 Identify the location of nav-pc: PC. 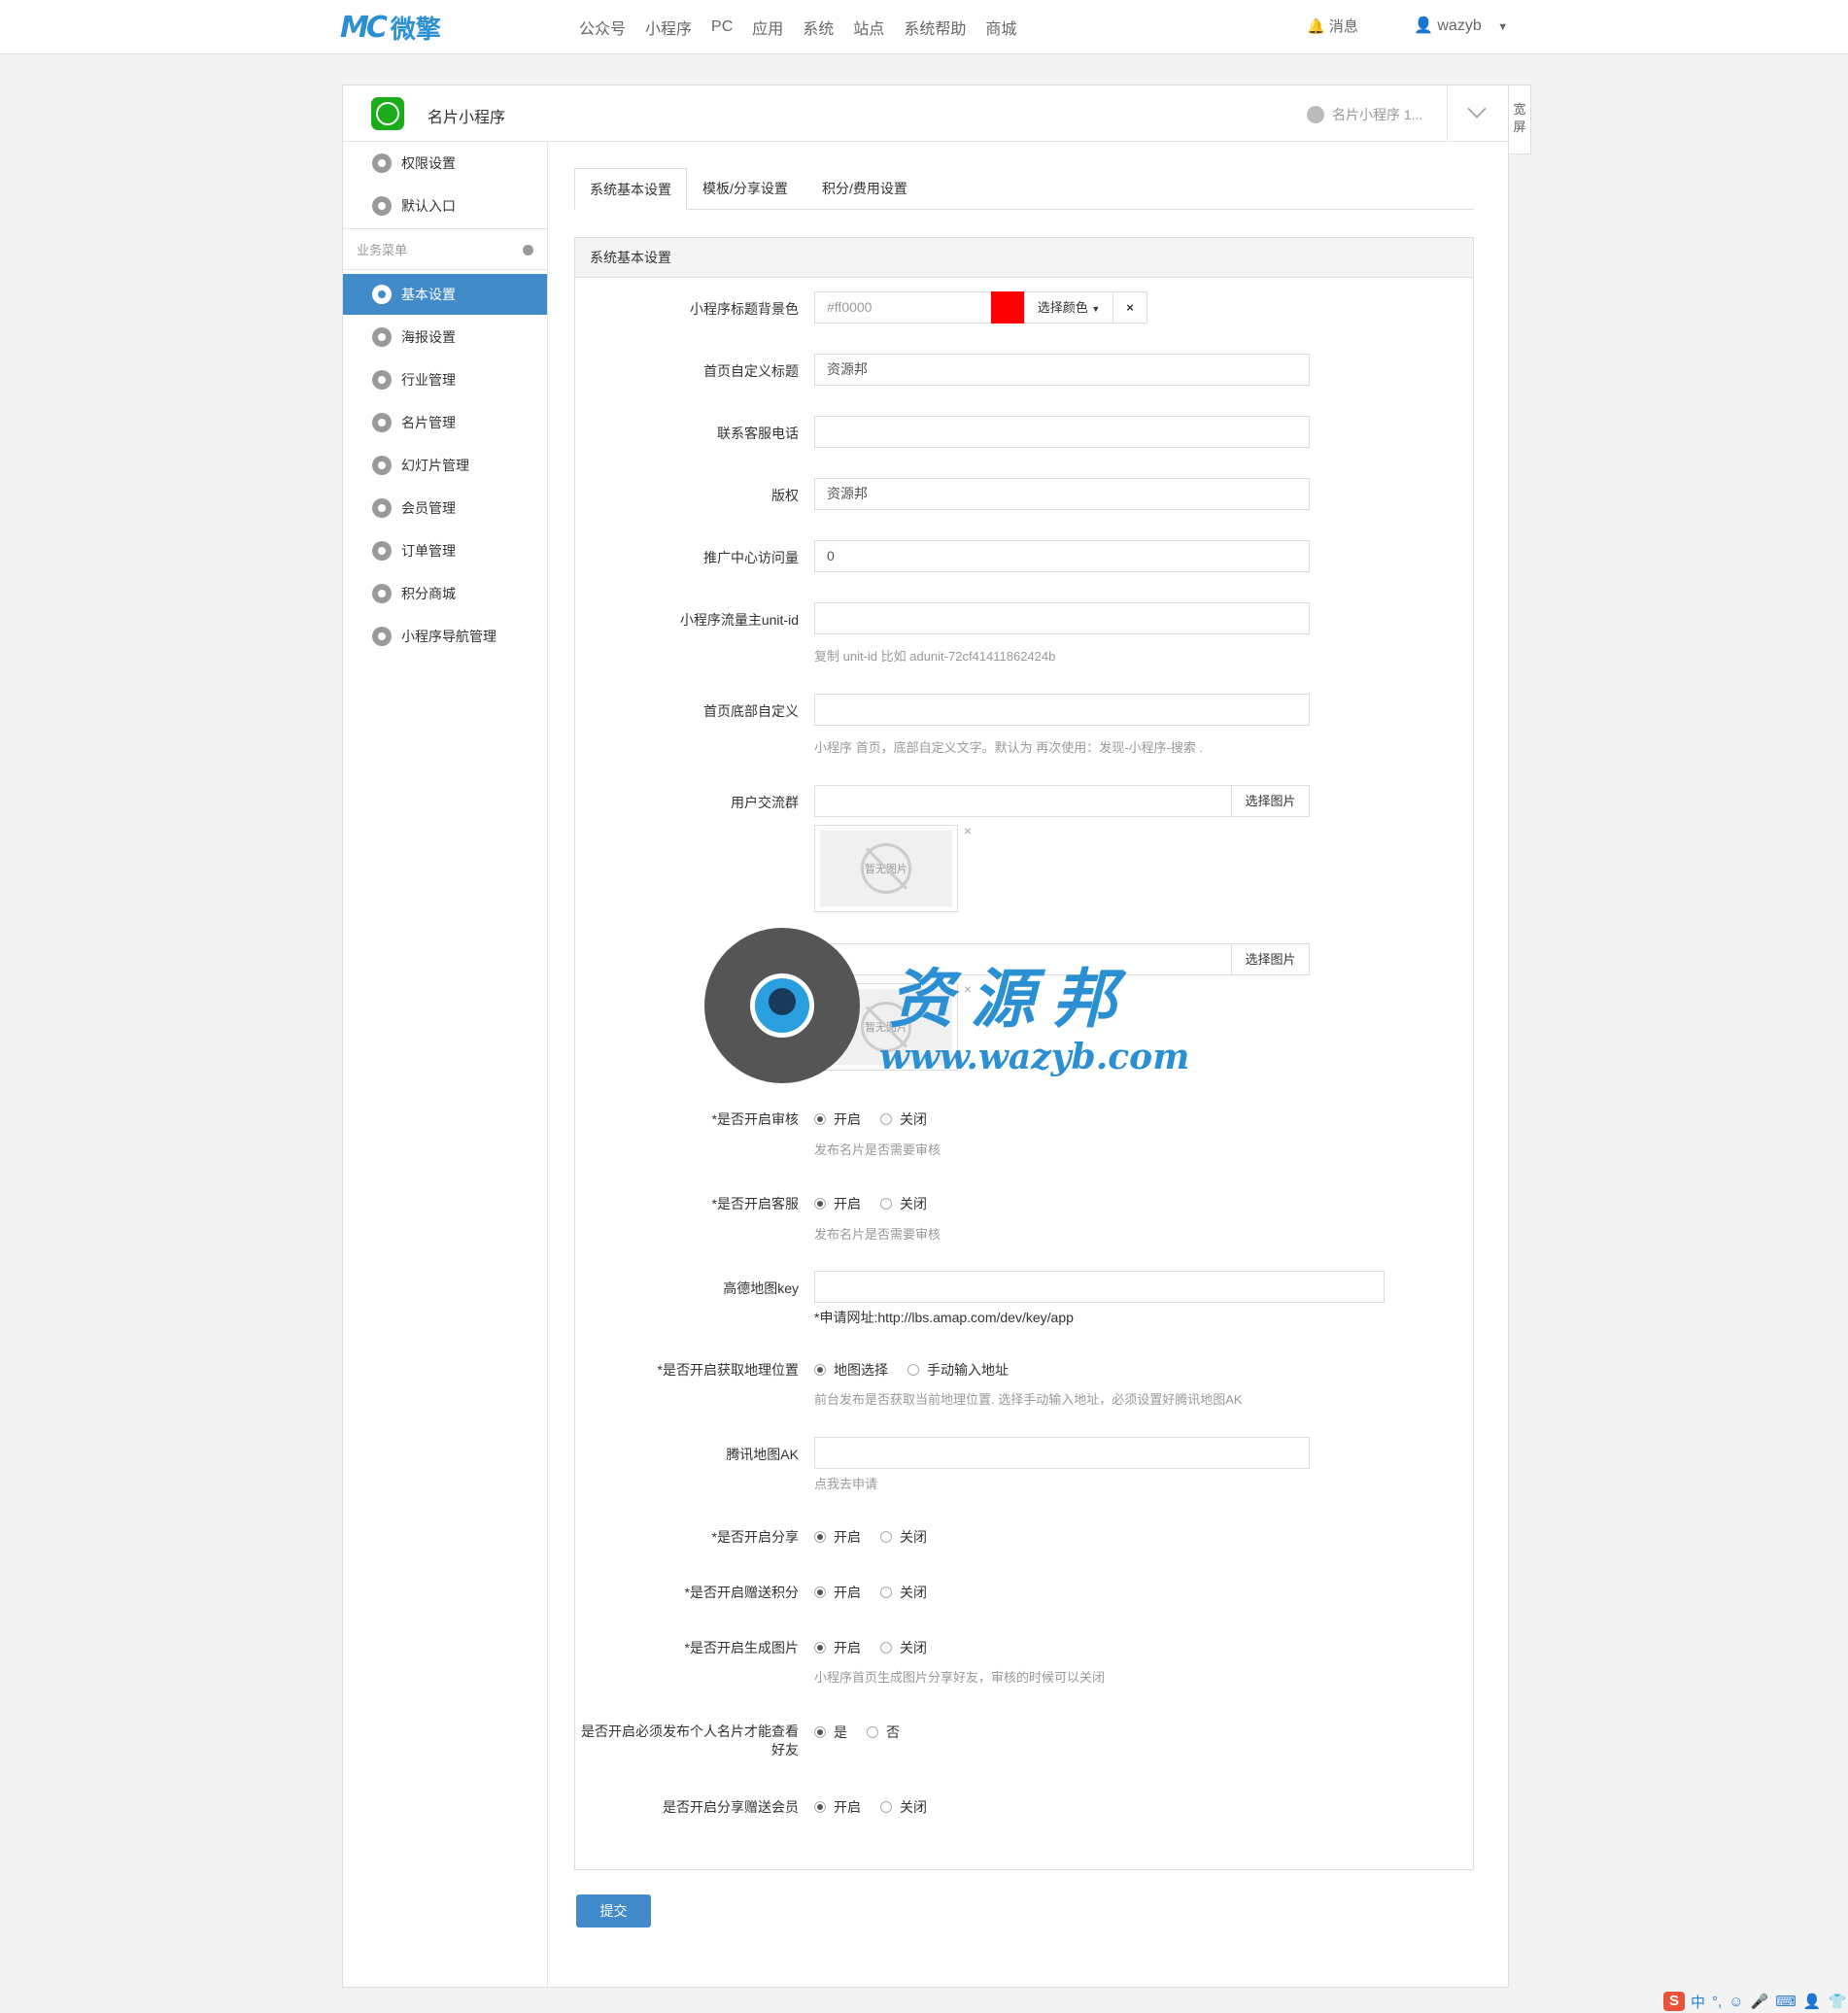
(722, 27).